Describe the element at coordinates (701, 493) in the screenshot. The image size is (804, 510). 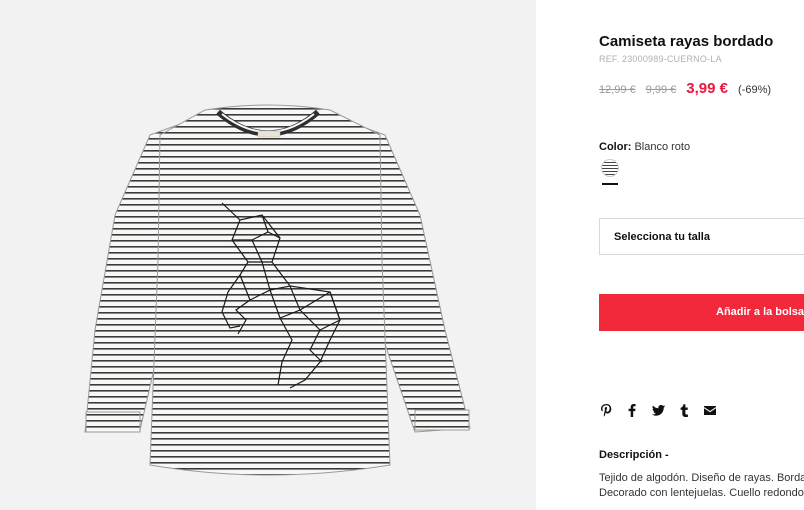
I see `description-line: Decorado con lentejuelas. Cuello redondo` at that location.